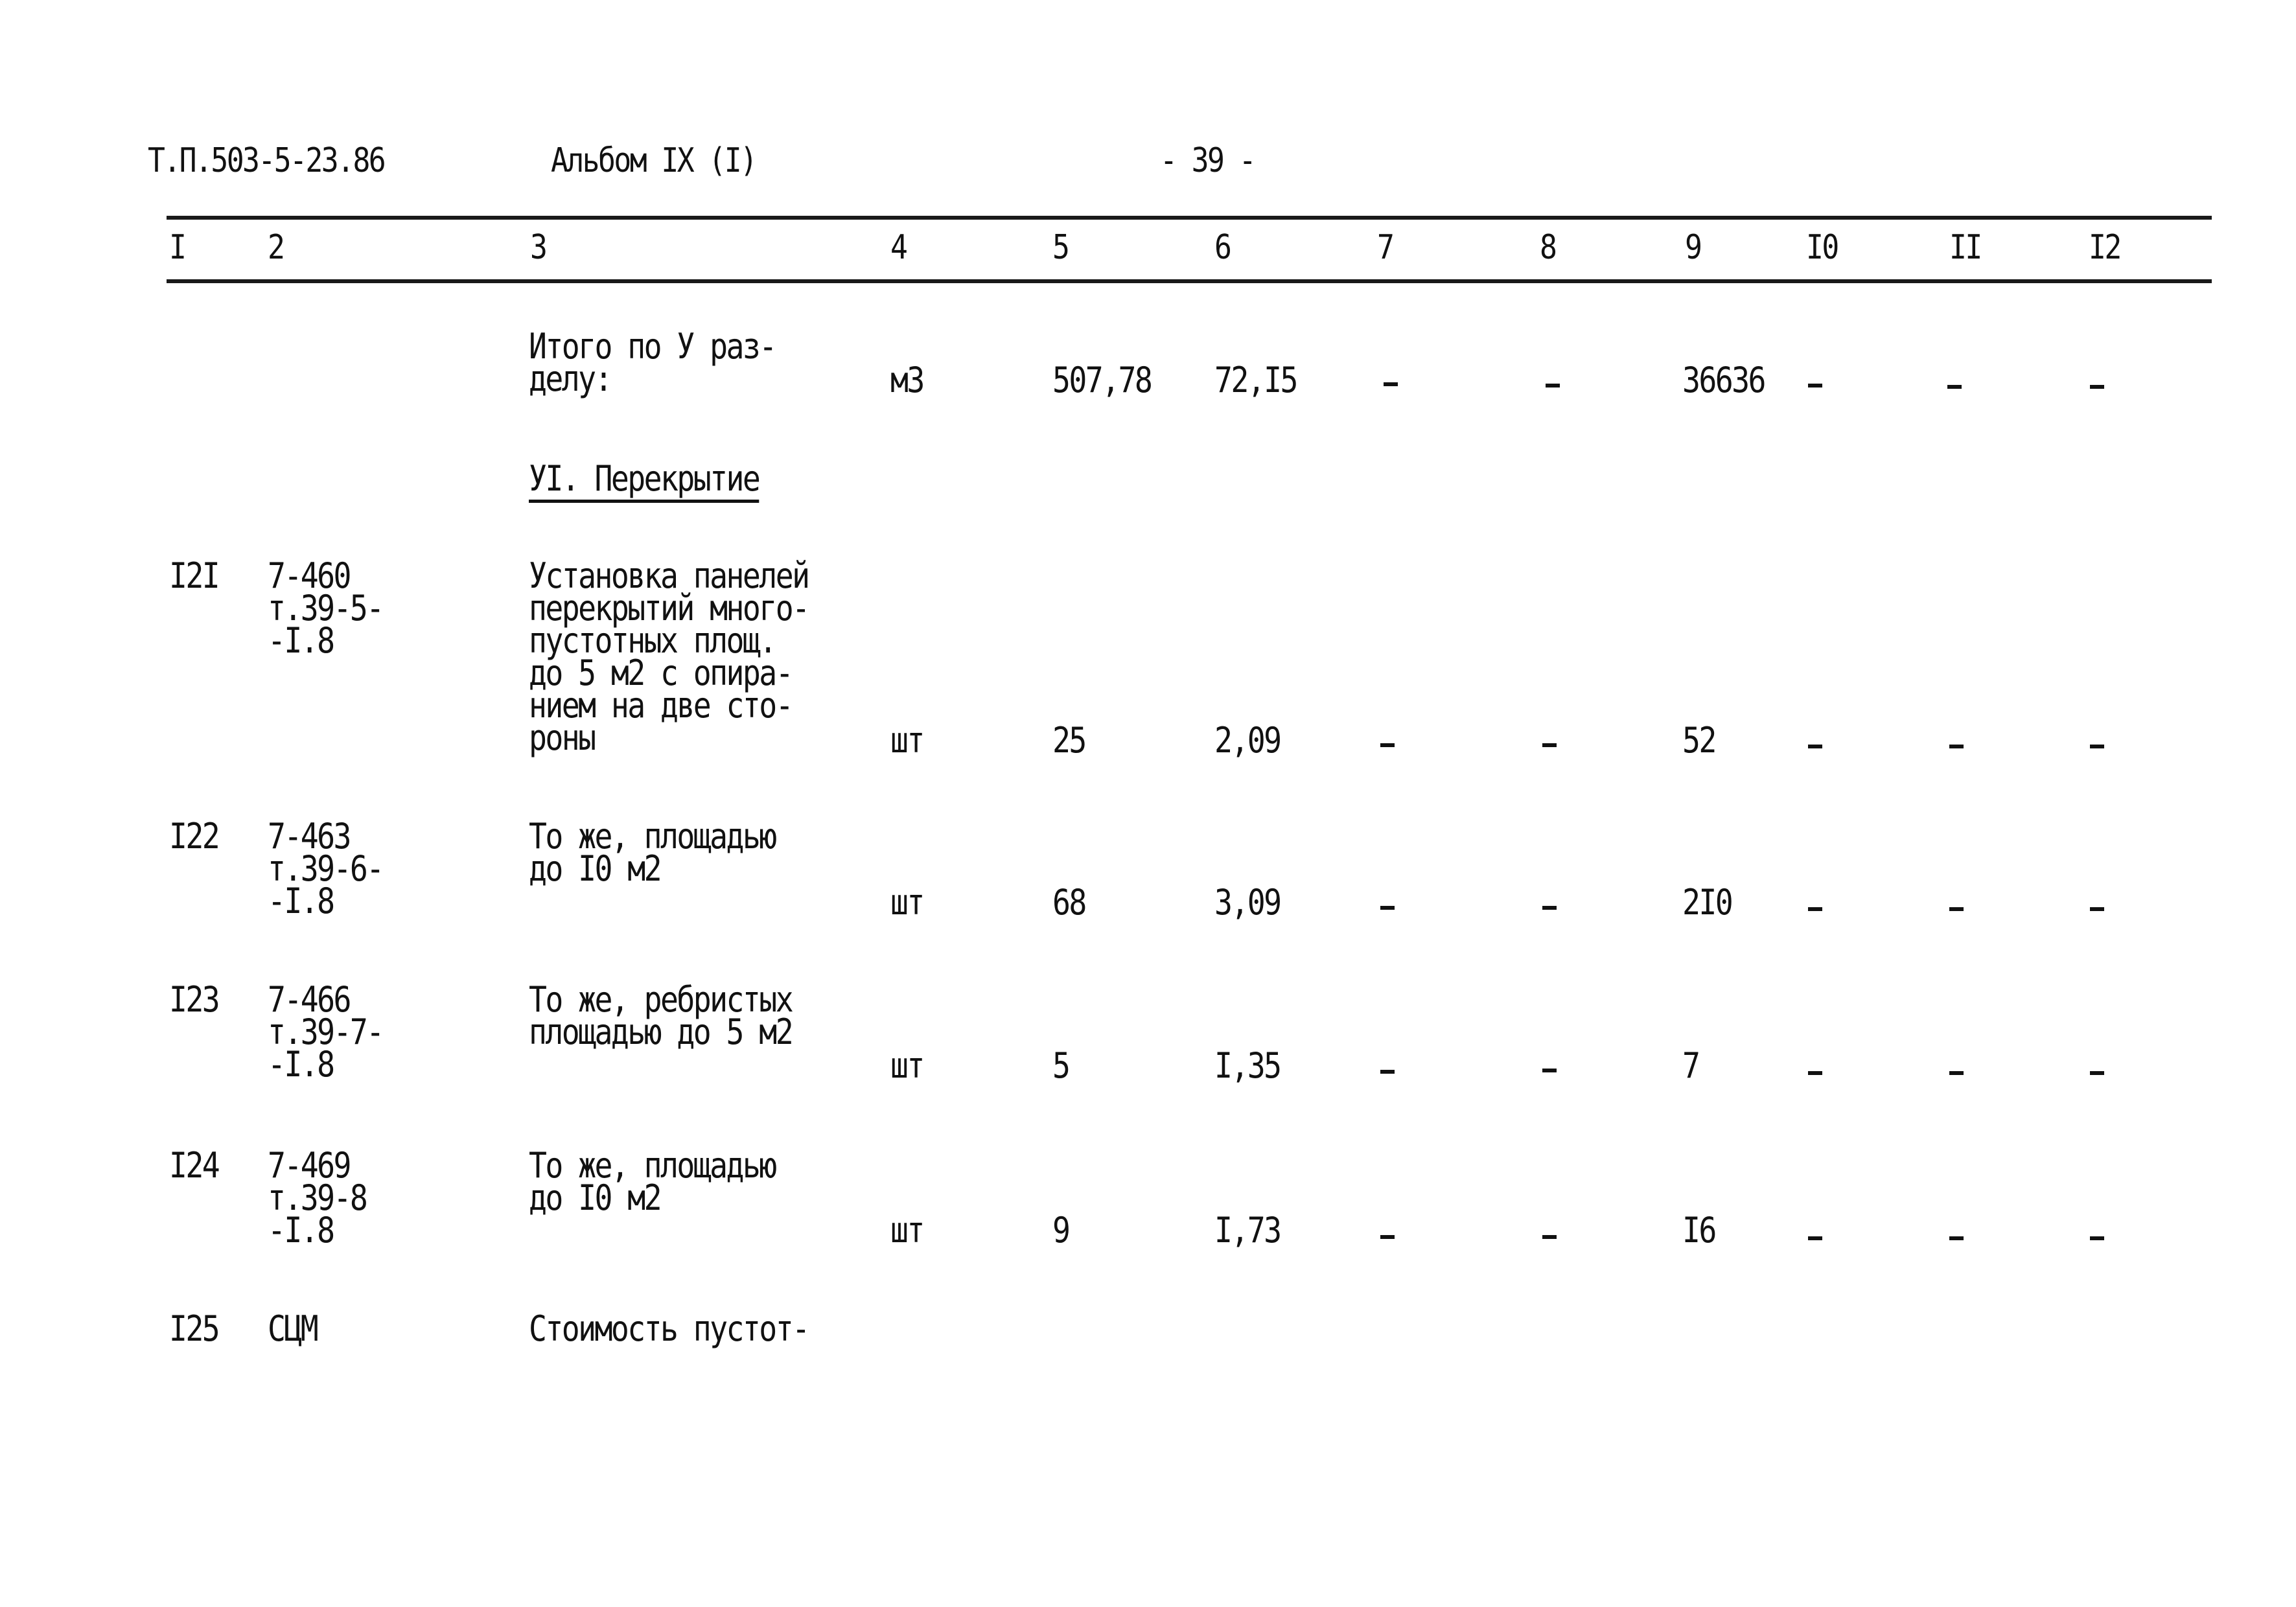 The image size is (2296, 1607). What do you see at coordinates (669, 1328) in the screenshot?
I see `row-description: Стоимость пустот-` at bounding box center [669, 1328].